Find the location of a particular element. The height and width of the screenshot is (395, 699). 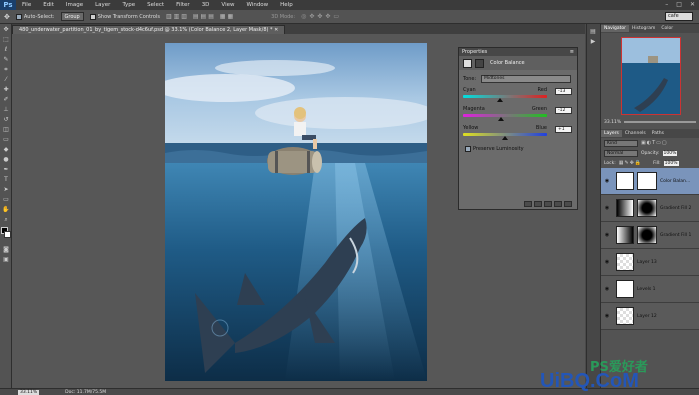

tab-channels: Channels is located at coordinates (635, 133).